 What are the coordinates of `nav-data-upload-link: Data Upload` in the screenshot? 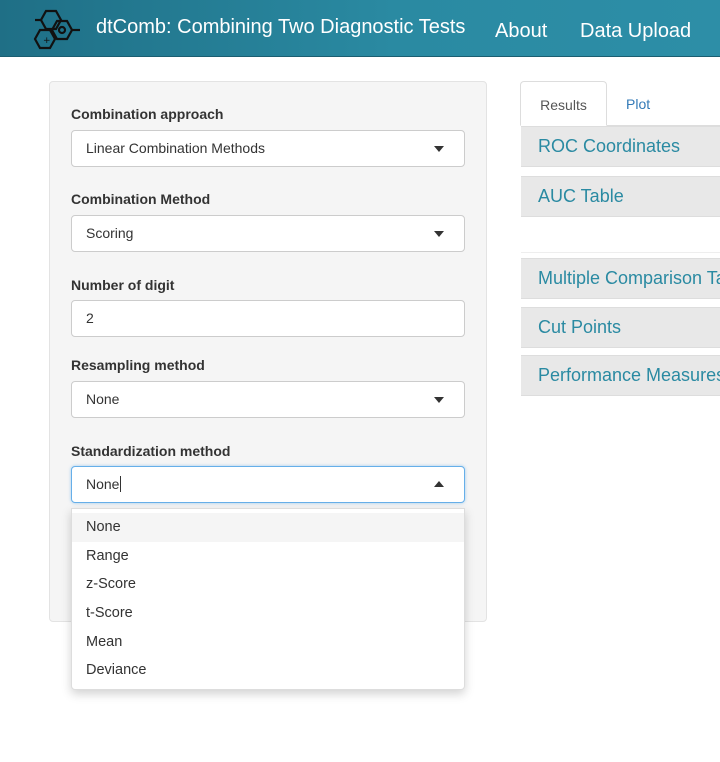 It's located at (635, 31).